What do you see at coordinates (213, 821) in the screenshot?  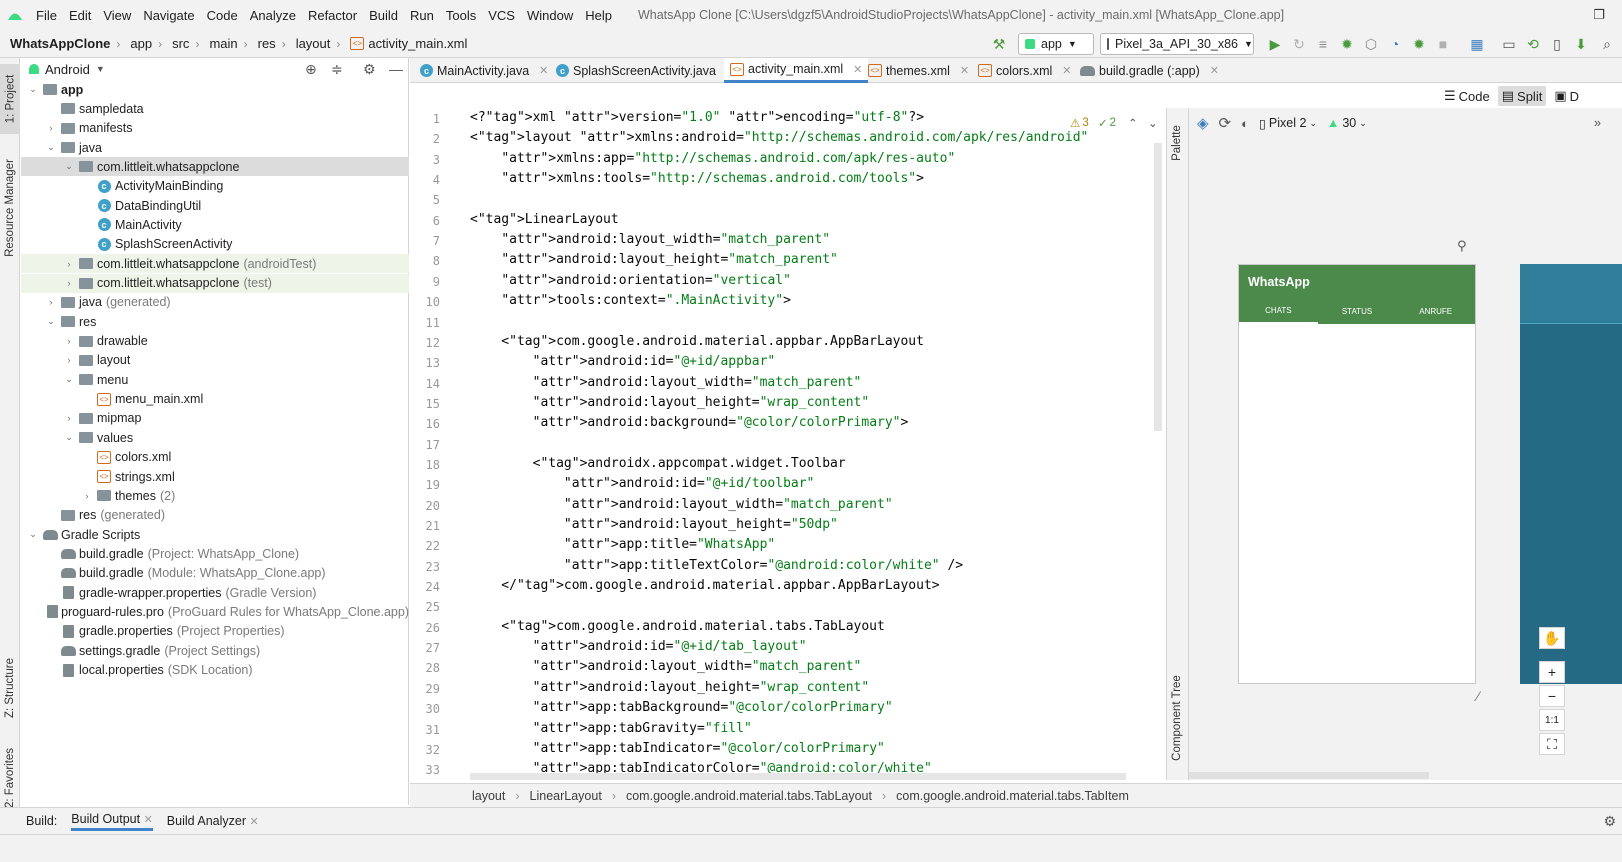 I see `build-analyzer-tab: Build Analyzer ✕` at bounding box center [213, 821].